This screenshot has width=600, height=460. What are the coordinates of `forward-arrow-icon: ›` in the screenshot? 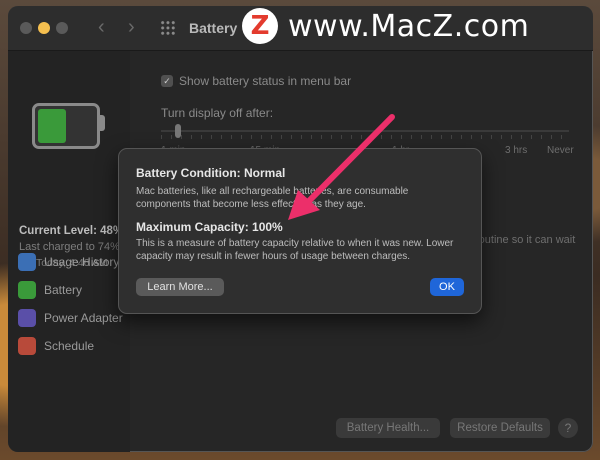 It's located at (131, 27).